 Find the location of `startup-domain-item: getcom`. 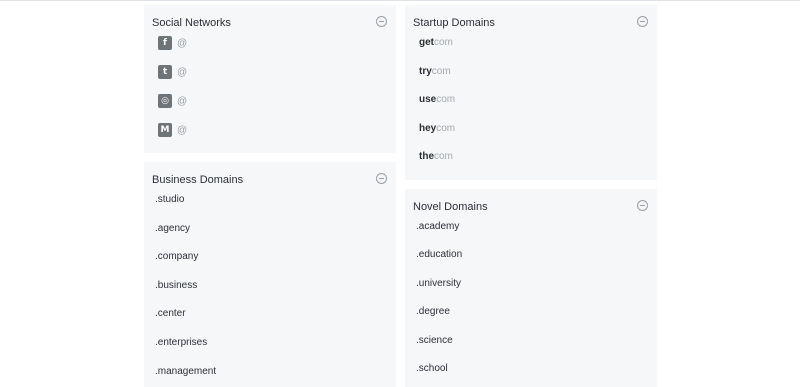

startup-domain-item: getcom is located at coordinates (436, 42).